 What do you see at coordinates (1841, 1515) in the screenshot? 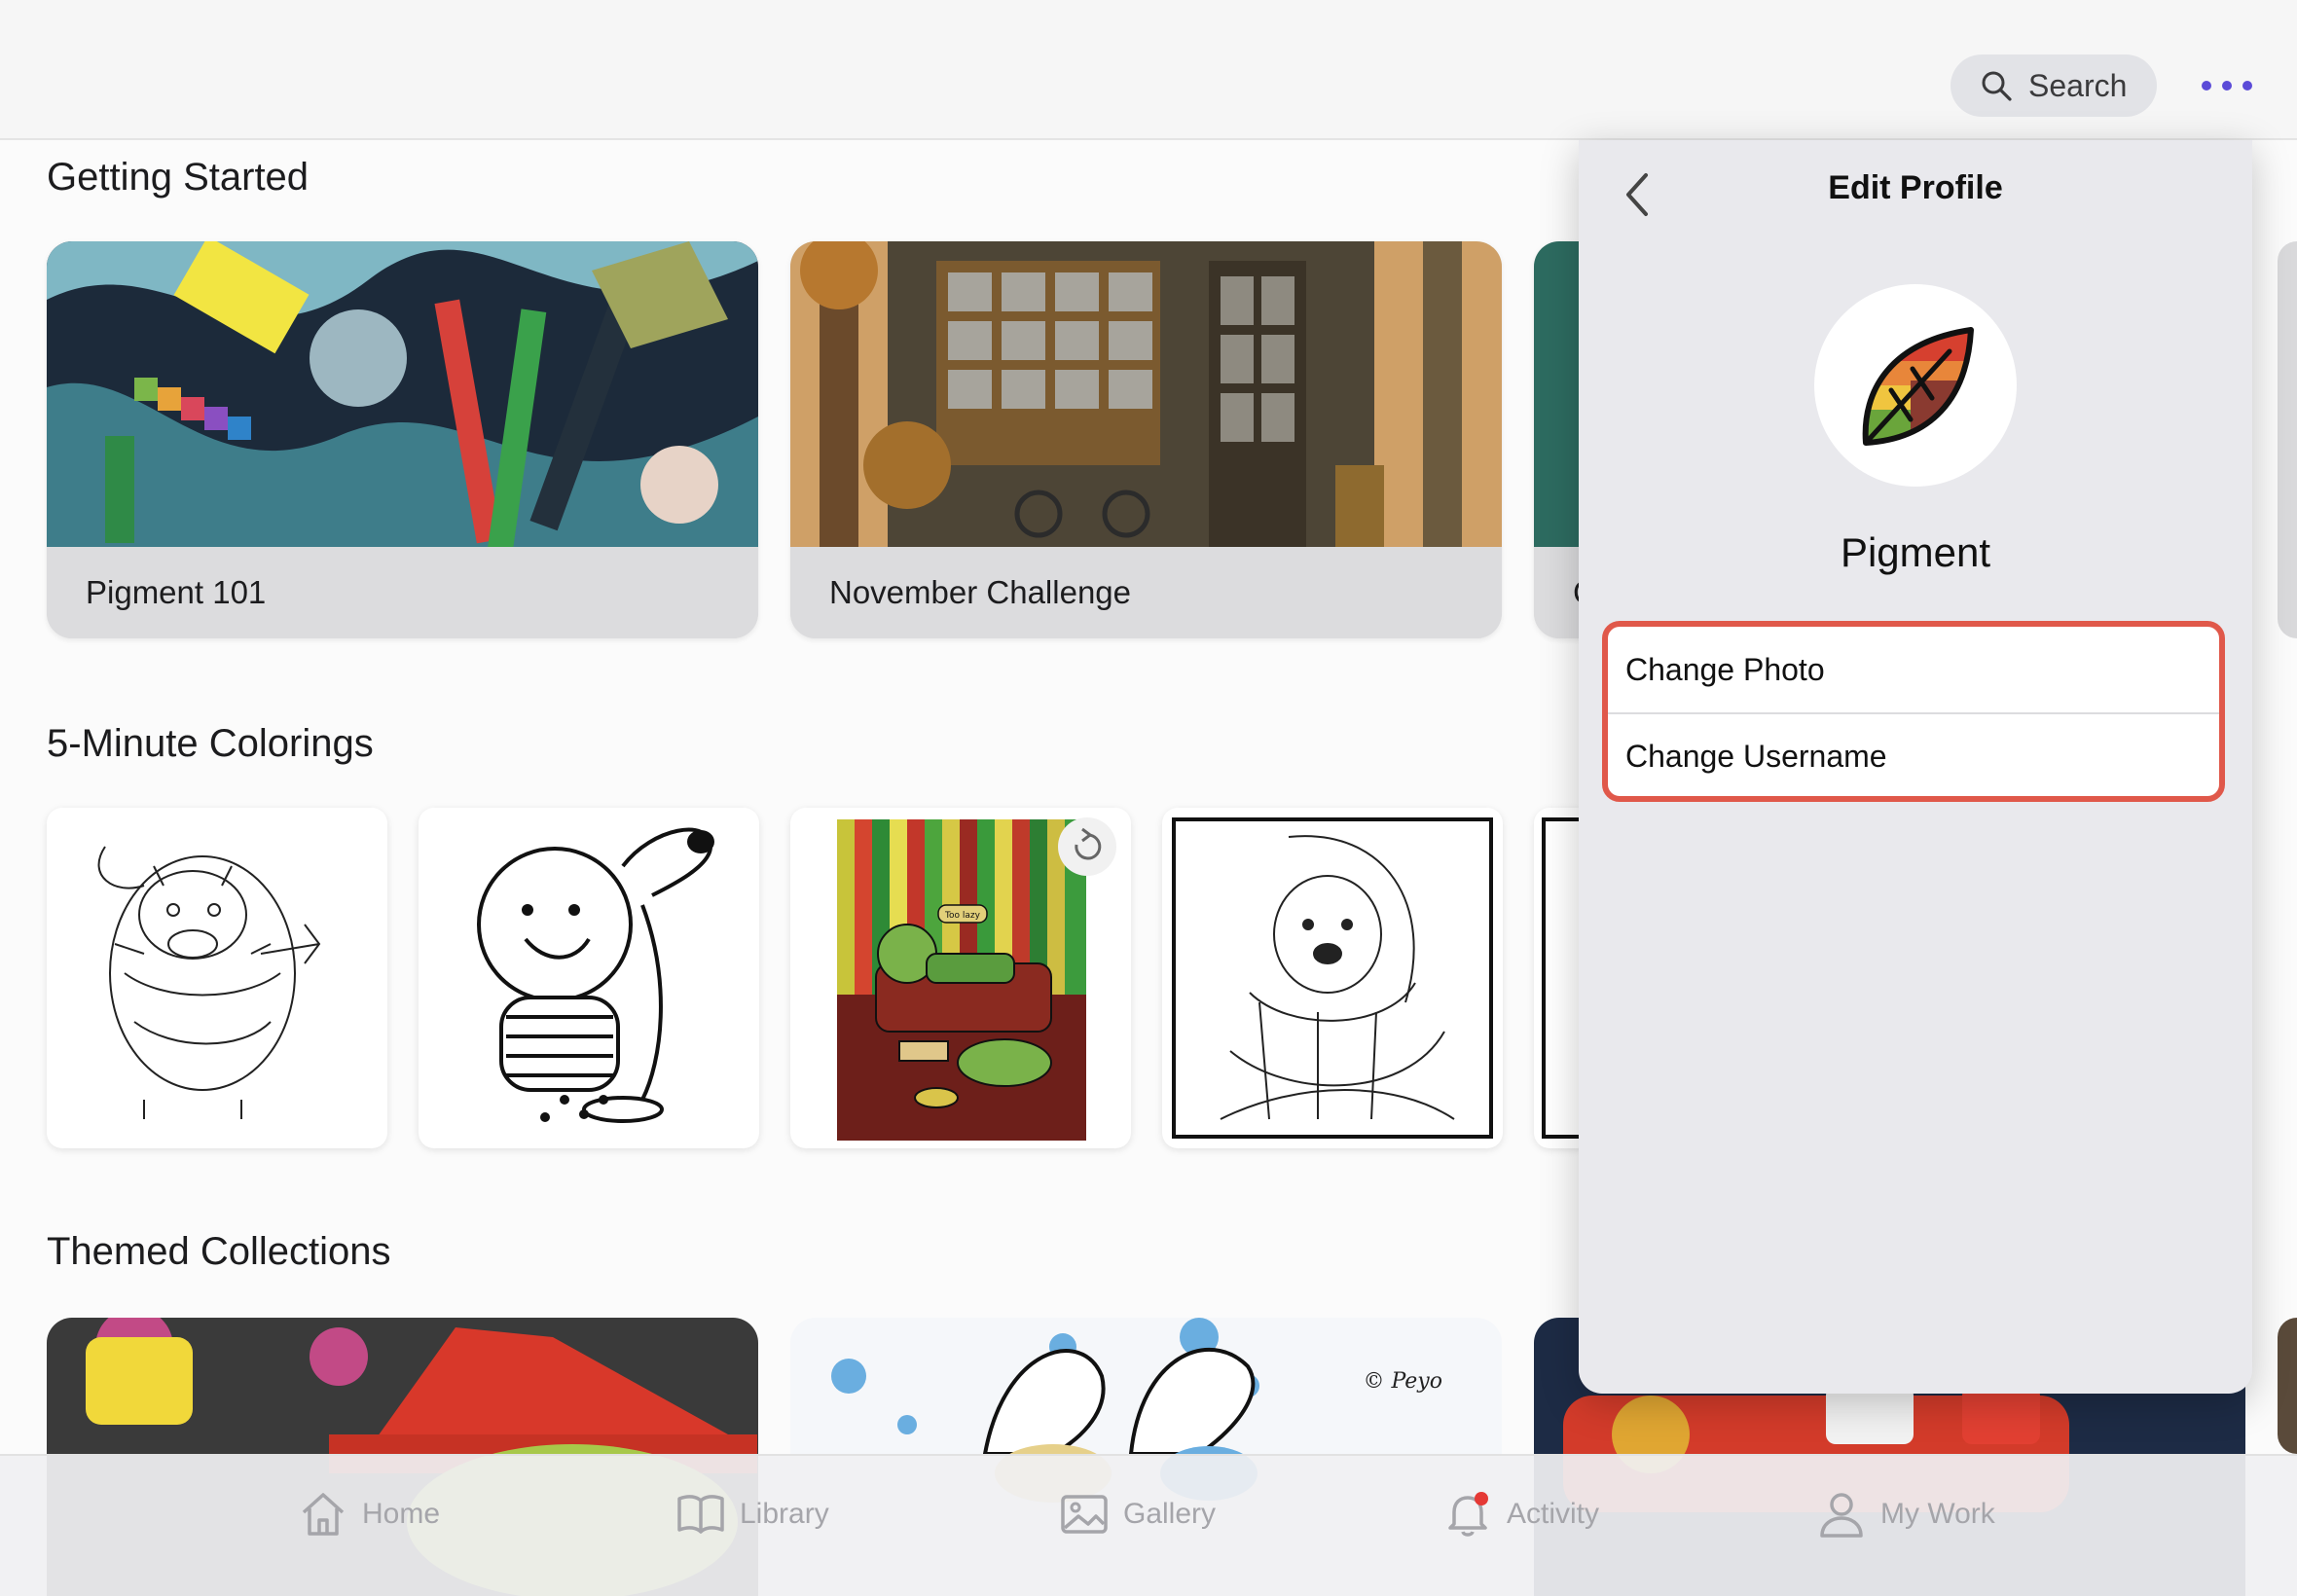
I see `person-icon` at bounding box center [1841, 1515].